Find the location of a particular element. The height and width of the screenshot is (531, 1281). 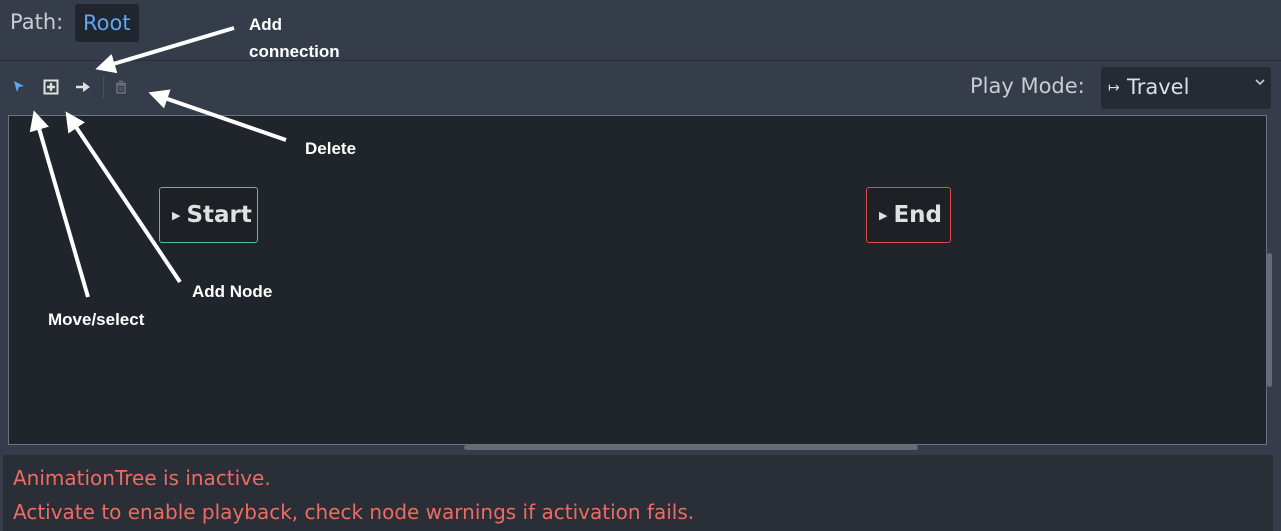

annotation-move-select: Move/select is located at coordinates (96, 319).